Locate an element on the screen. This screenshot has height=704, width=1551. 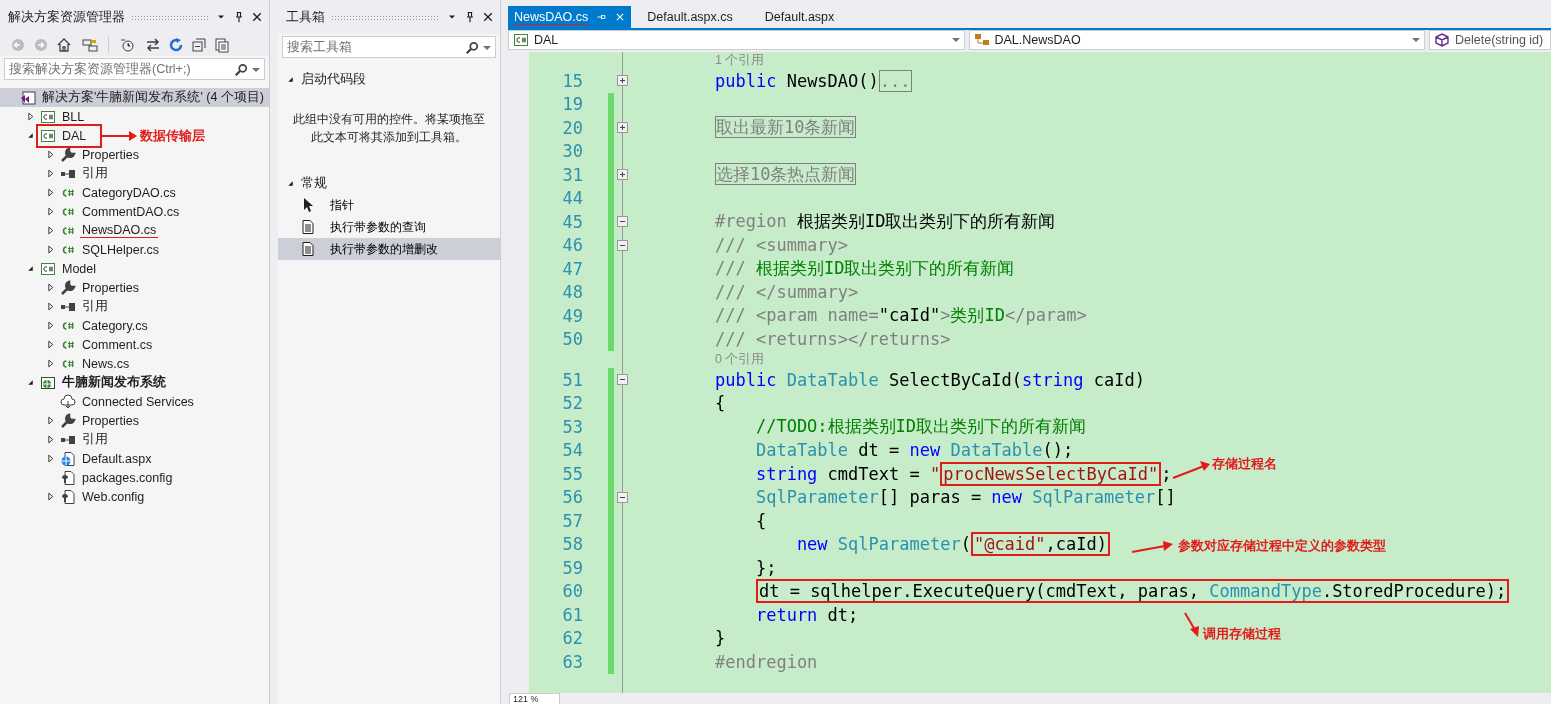
panel-title: 解决方案资源管理器 is located at coordinates (66, 17).